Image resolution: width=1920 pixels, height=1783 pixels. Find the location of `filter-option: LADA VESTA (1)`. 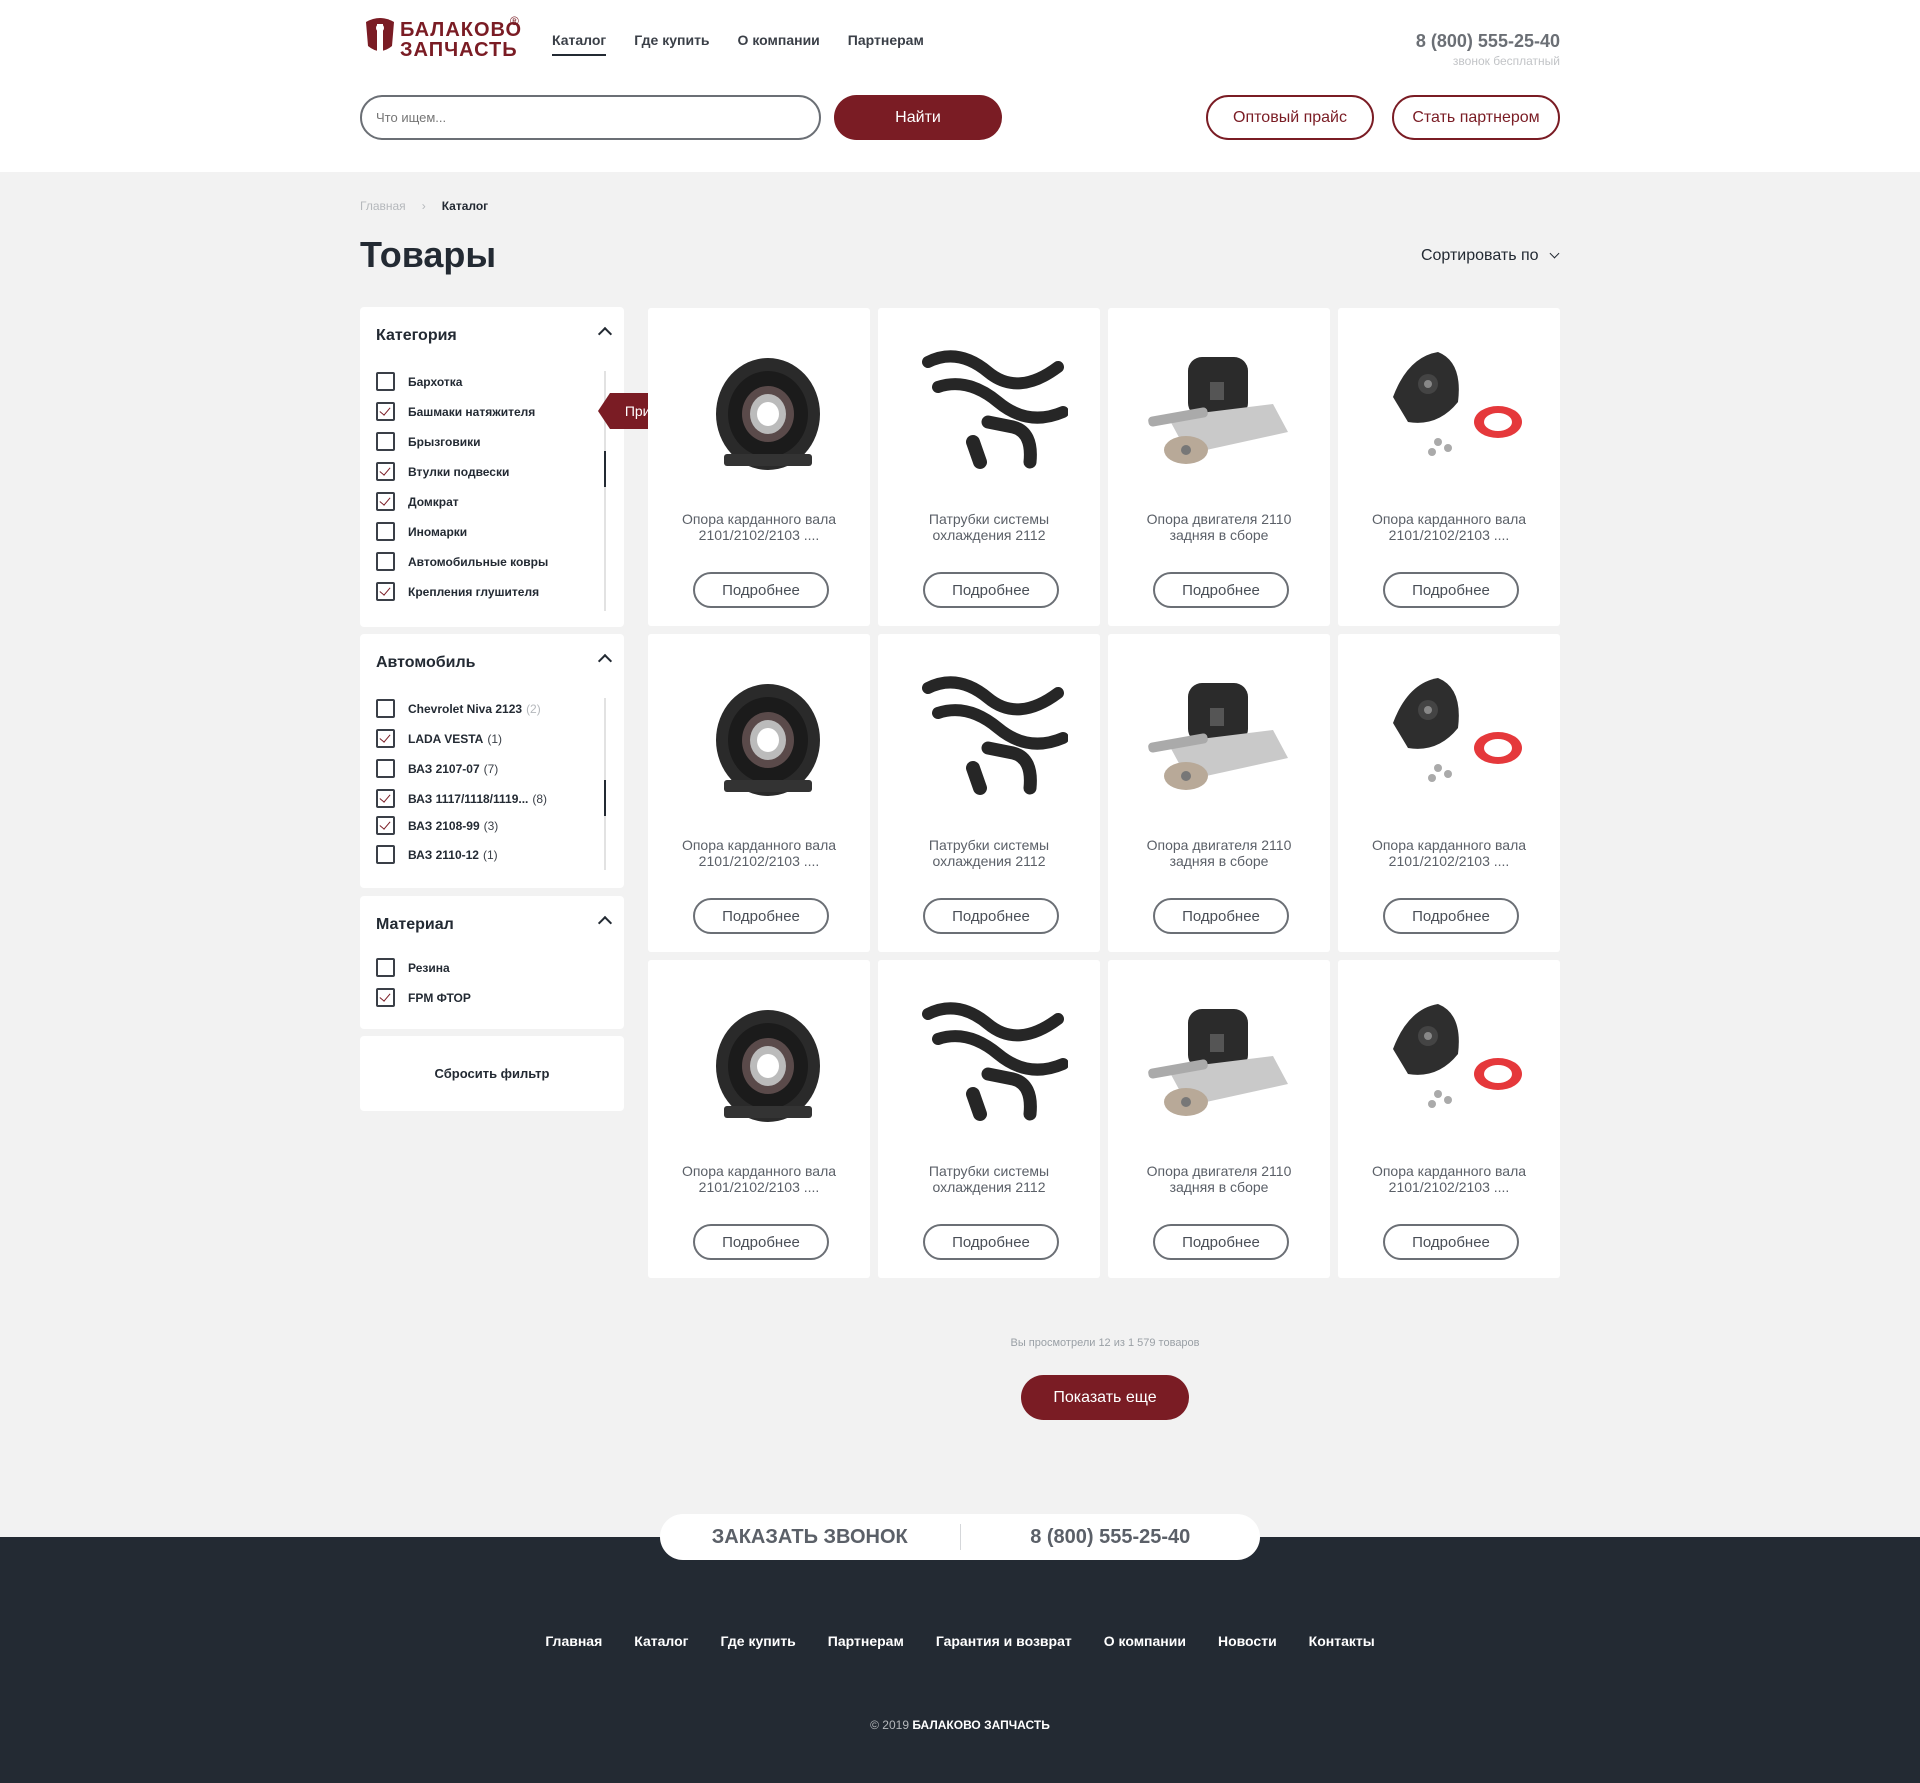

filter-option: LADA VESTA (1) is located at coordinates (439, 738).